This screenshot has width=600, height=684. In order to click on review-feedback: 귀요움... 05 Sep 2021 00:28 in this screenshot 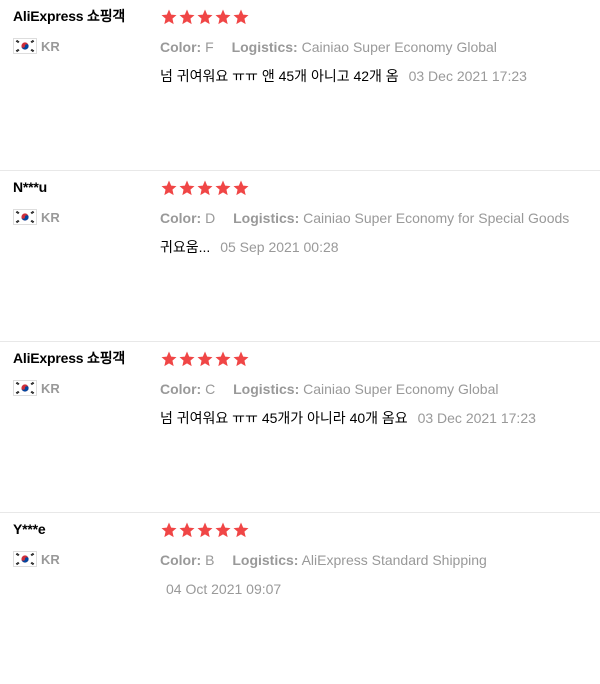, I will do `click(380, 247)`.